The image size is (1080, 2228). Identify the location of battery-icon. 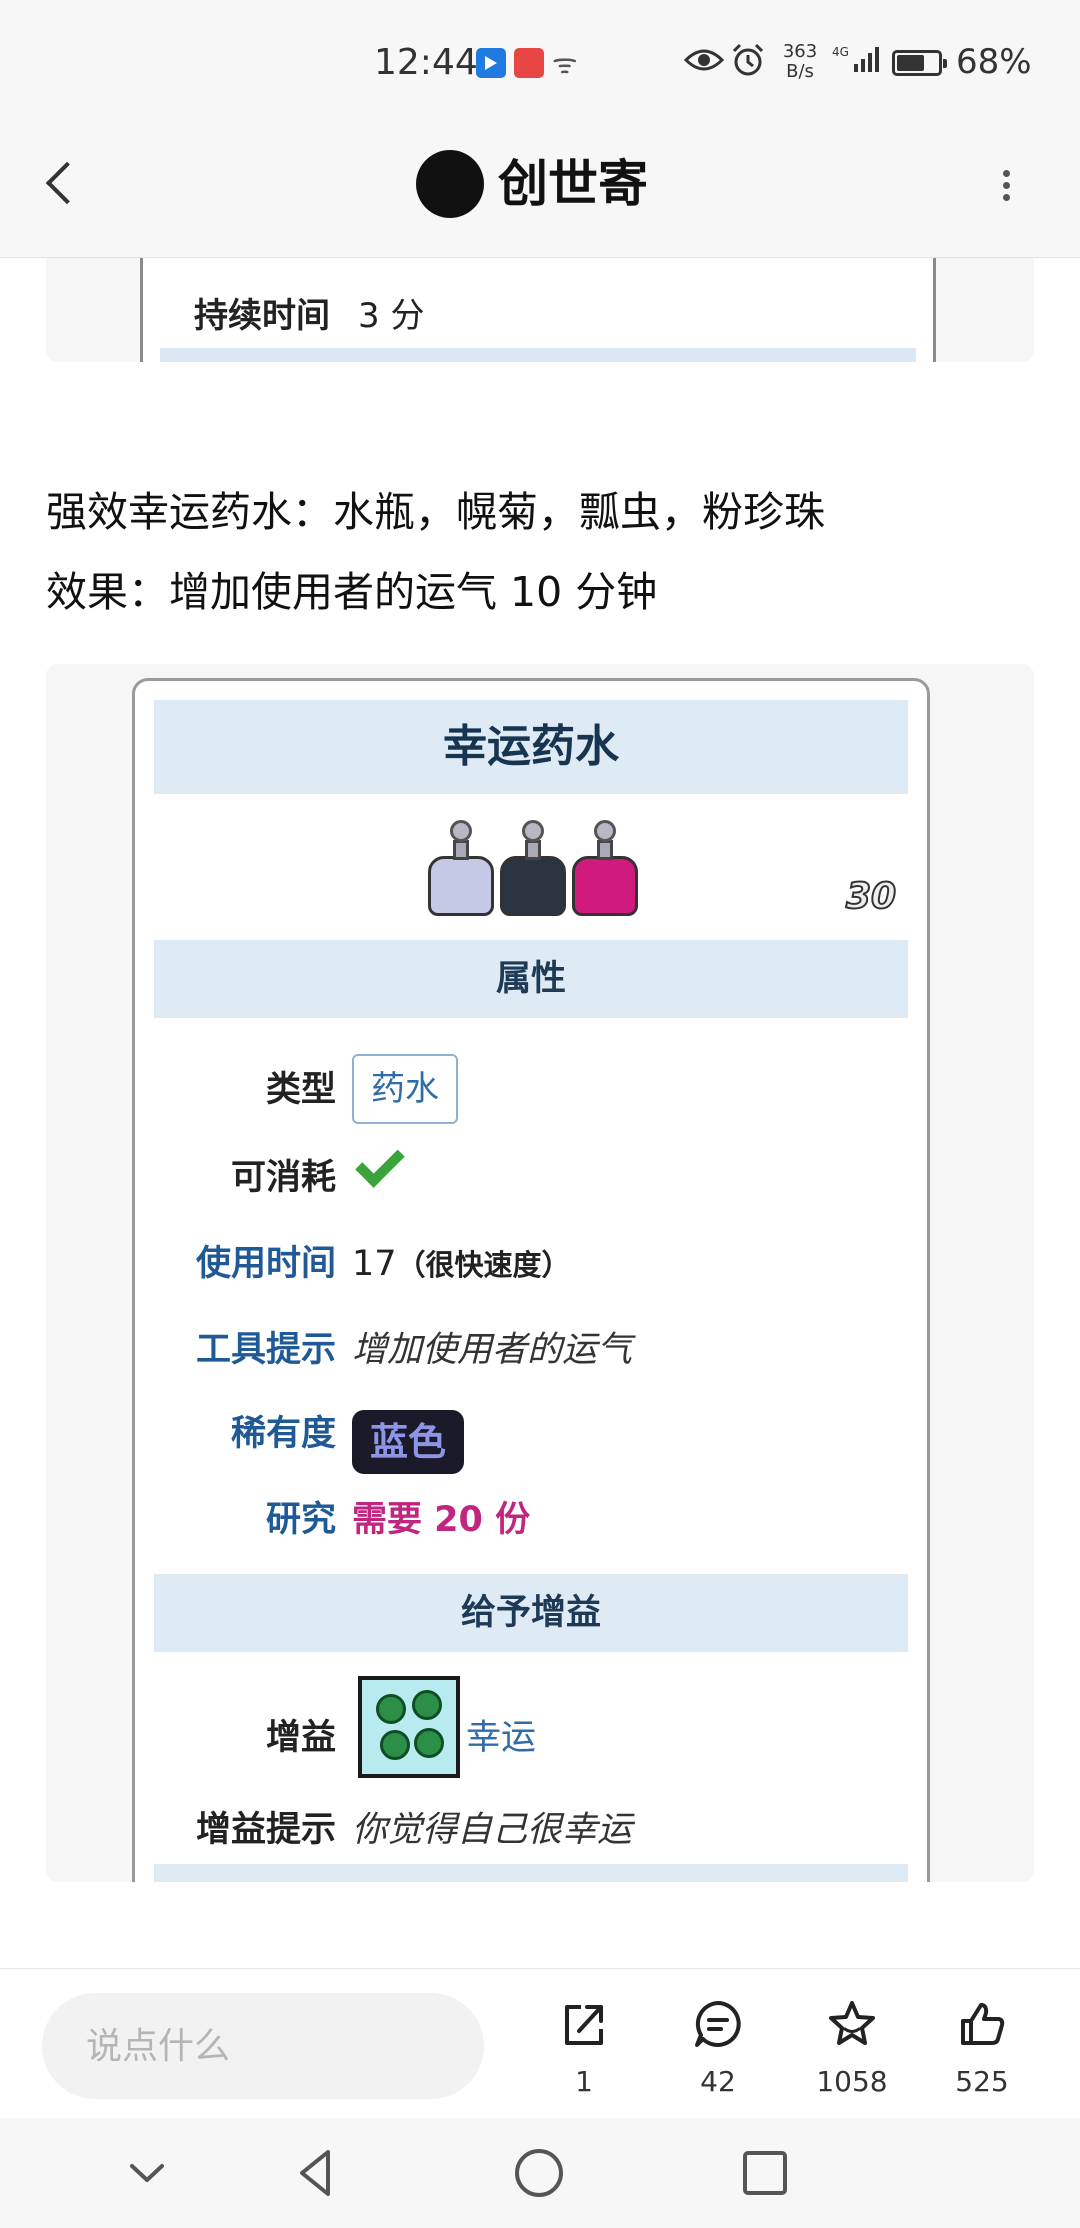
(919, 63).